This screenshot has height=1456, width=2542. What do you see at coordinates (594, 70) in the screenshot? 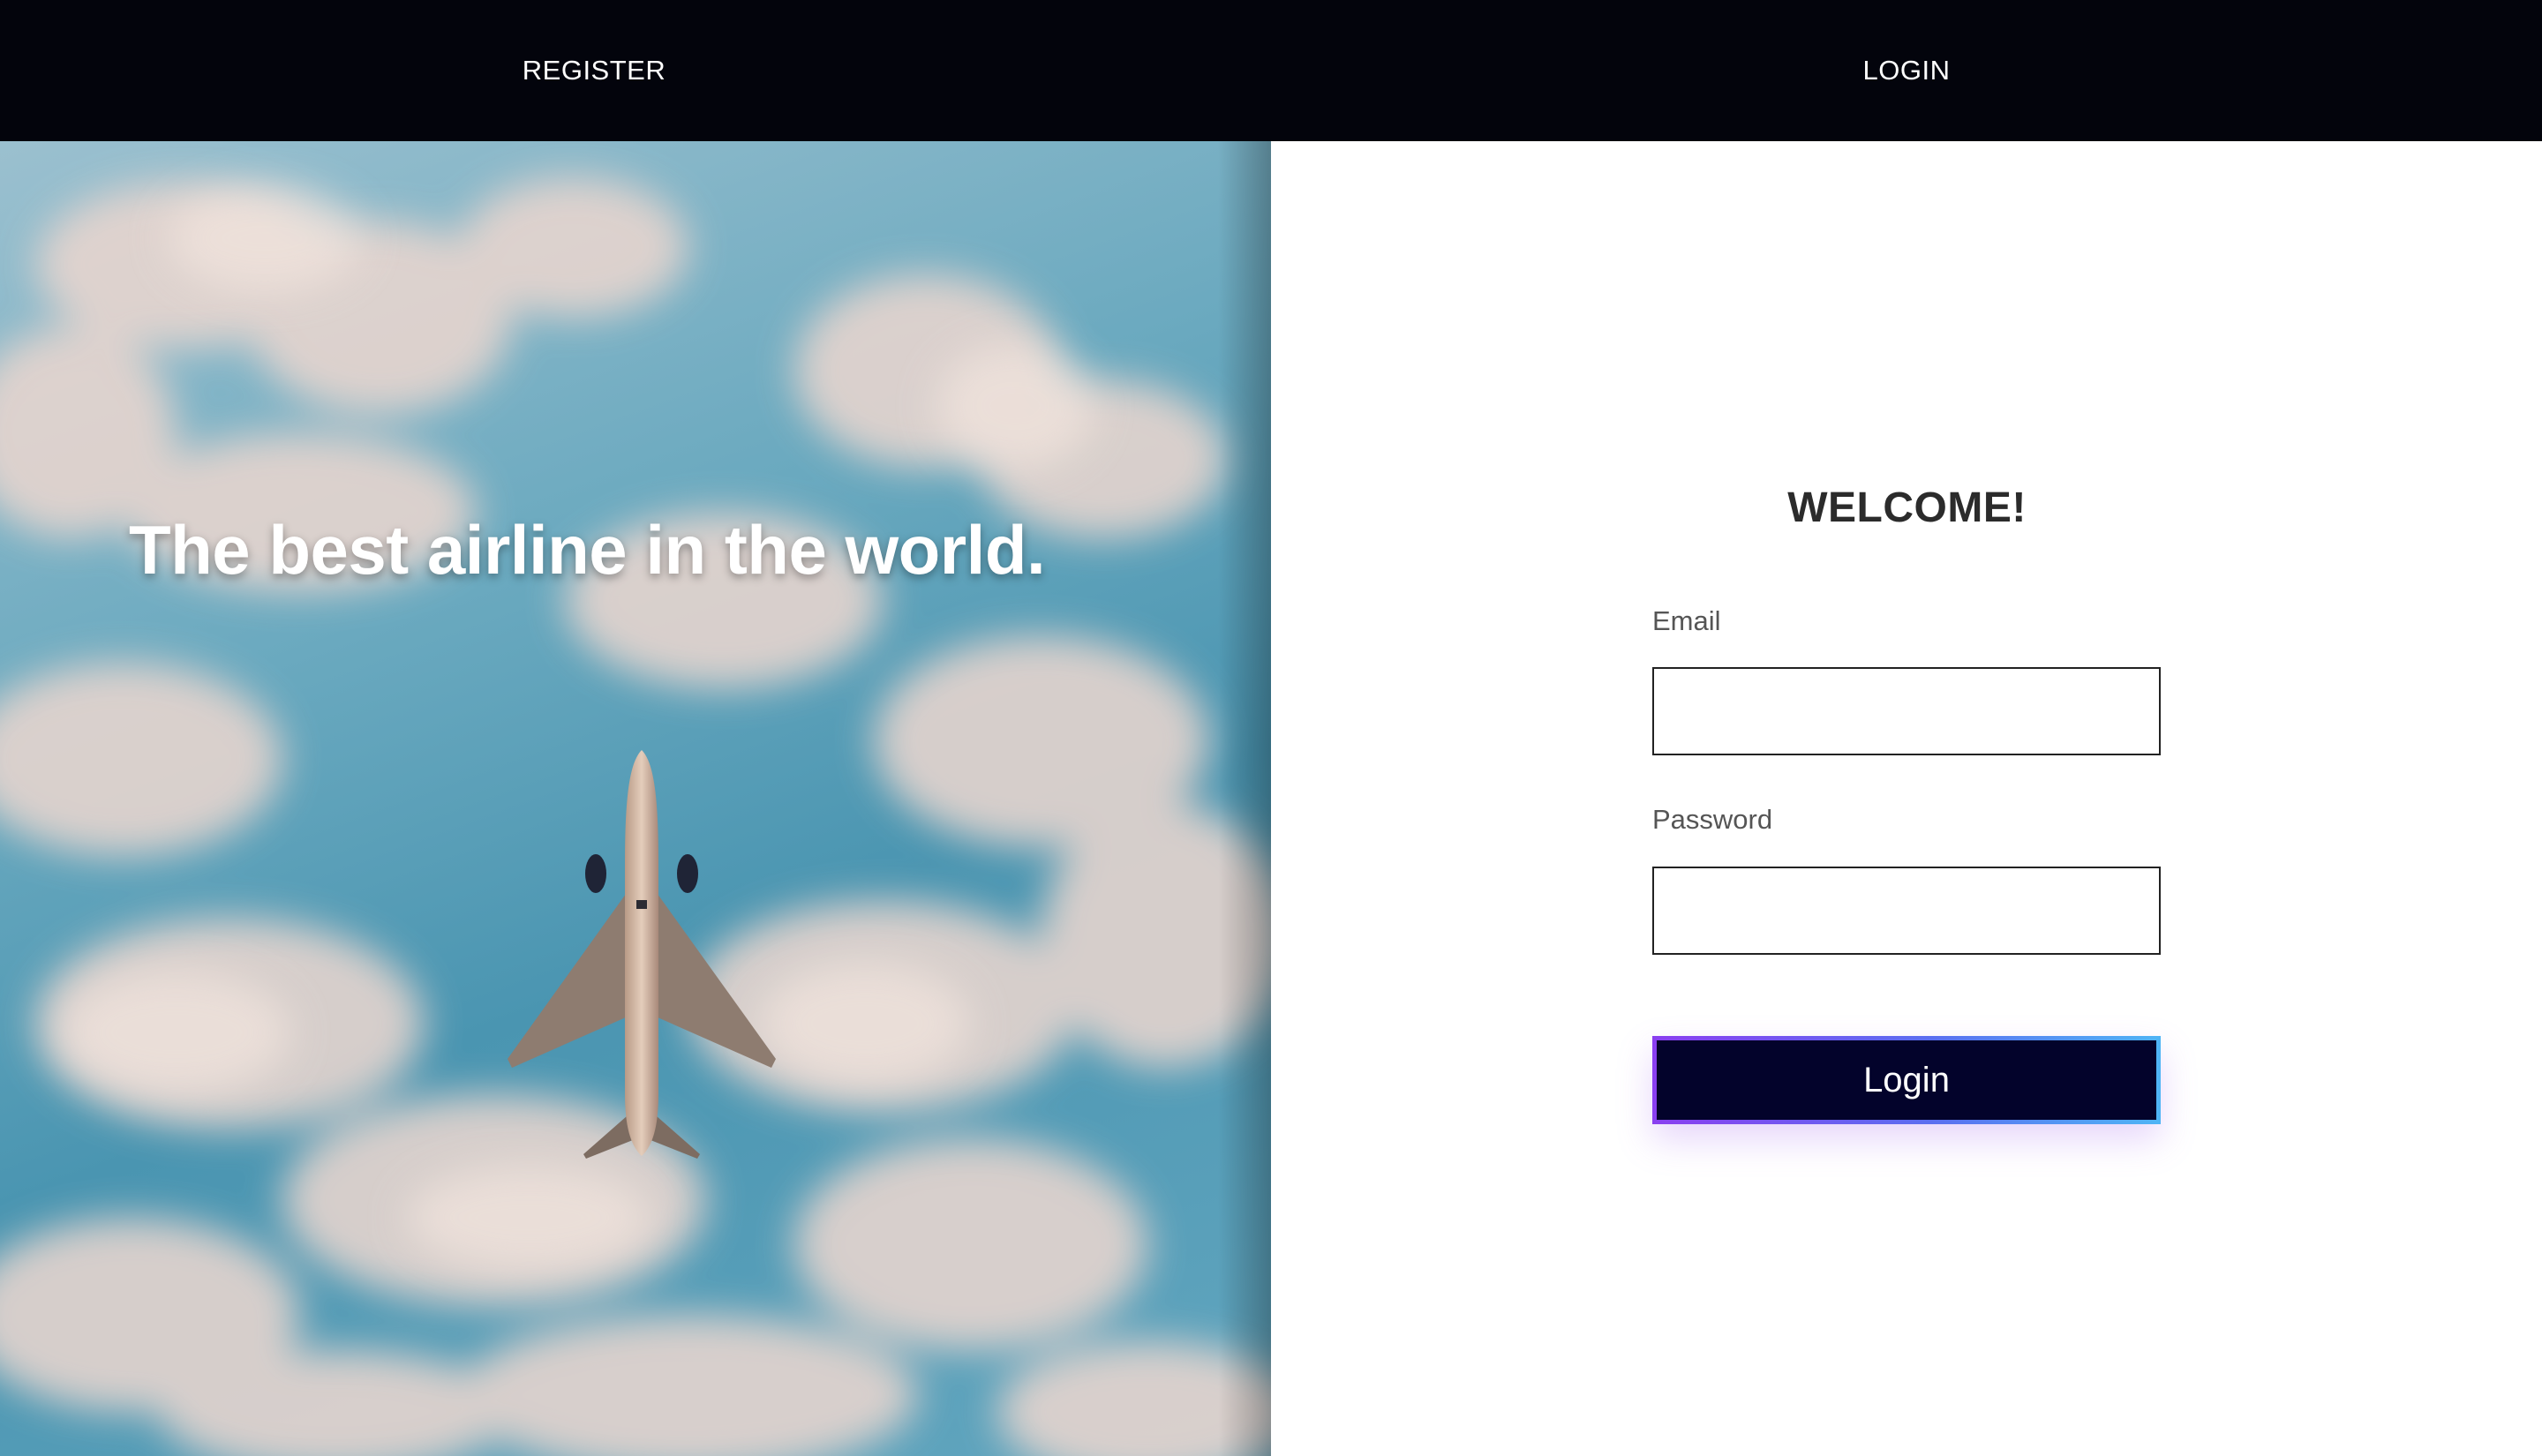
I see `register-tab-label: REGISTER` at bounding box center [594, 70].